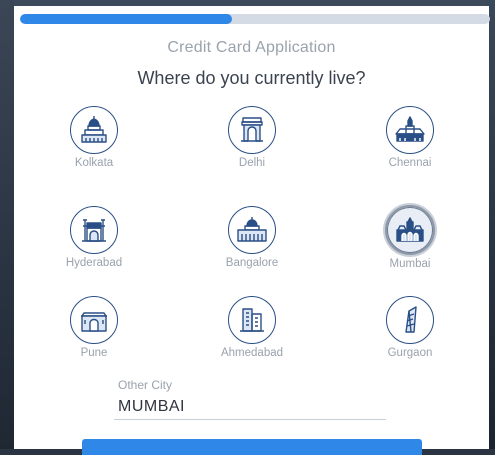 This screenshot has width=495, height=455. Describe the element at coordinates (410, 130) in the screenshot. I see `chennai-landmark-icon` at that location.